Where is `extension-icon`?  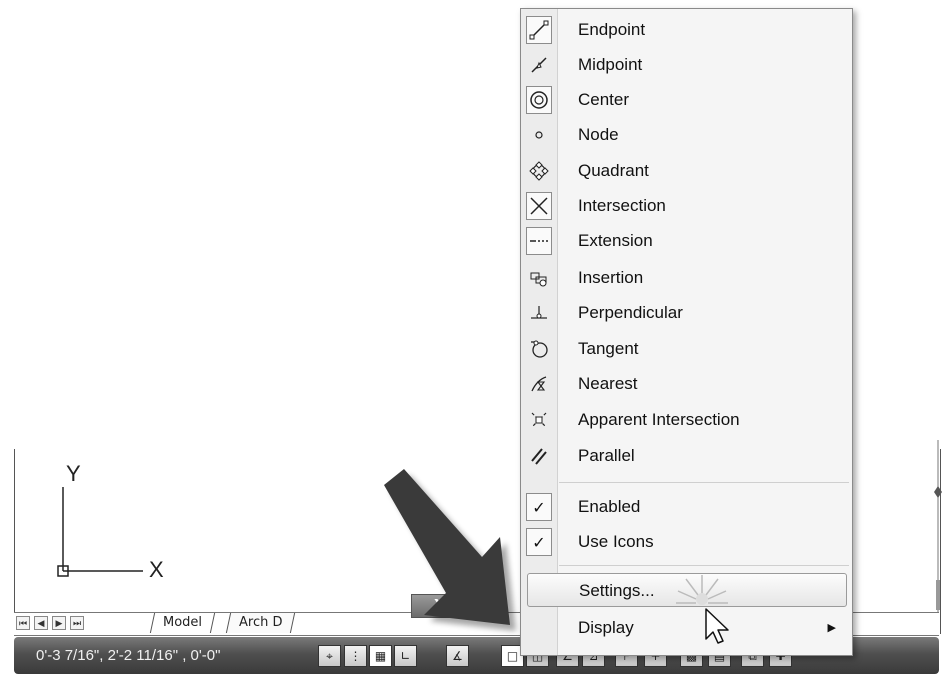
extension-icon is located at coordinates (539, 241).